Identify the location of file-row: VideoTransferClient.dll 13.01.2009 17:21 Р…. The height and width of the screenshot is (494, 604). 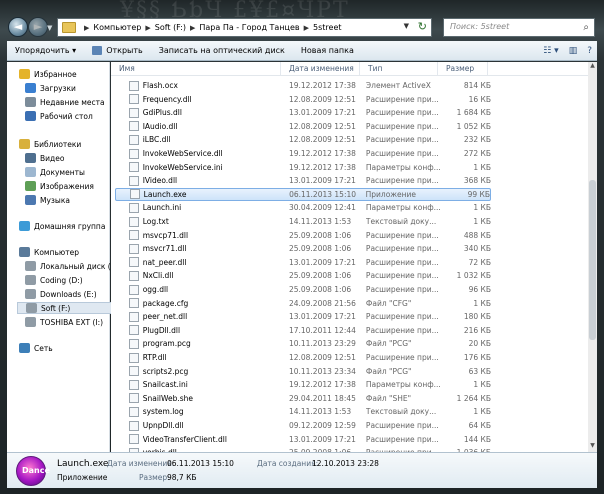
(303, 439).